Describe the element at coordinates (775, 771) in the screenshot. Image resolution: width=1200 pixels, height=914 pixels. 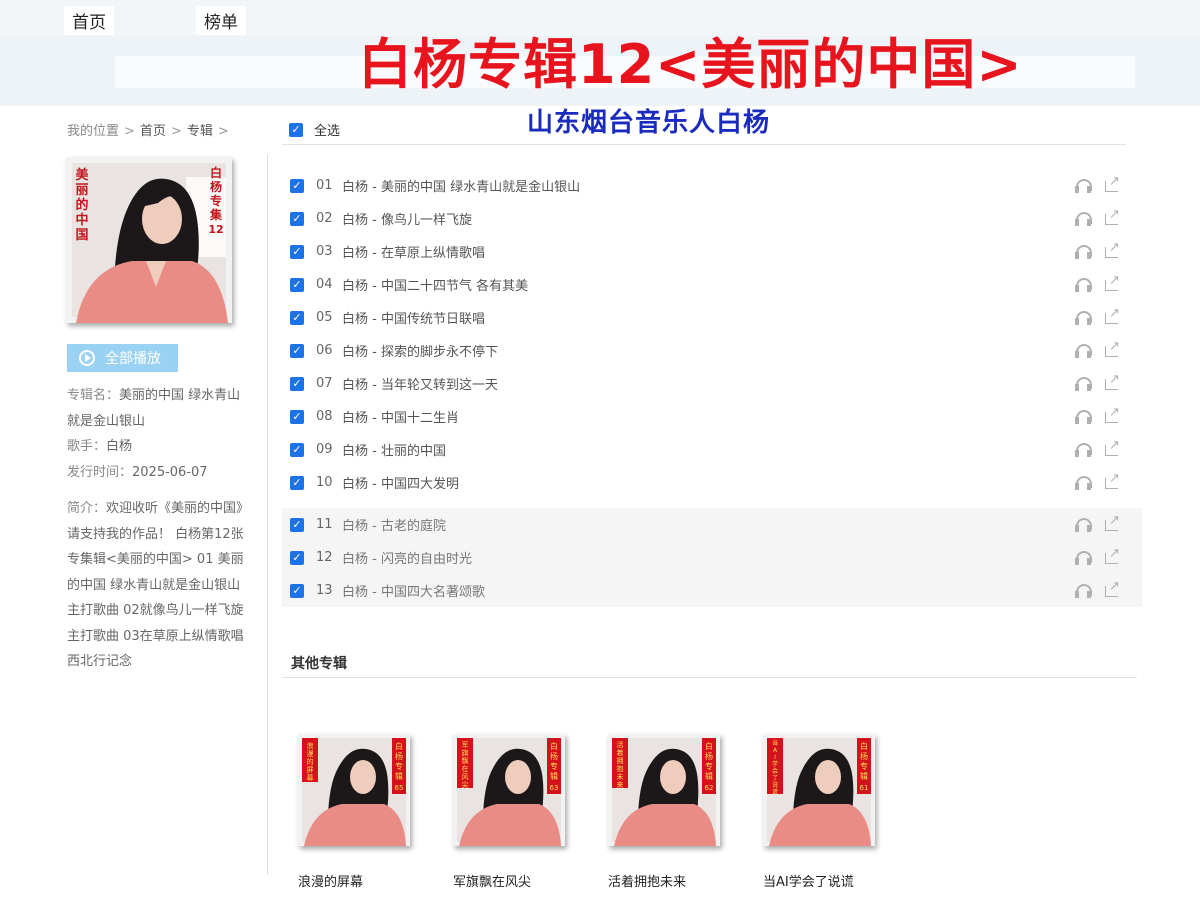
I see `thumb-left-char: 会` at that location.